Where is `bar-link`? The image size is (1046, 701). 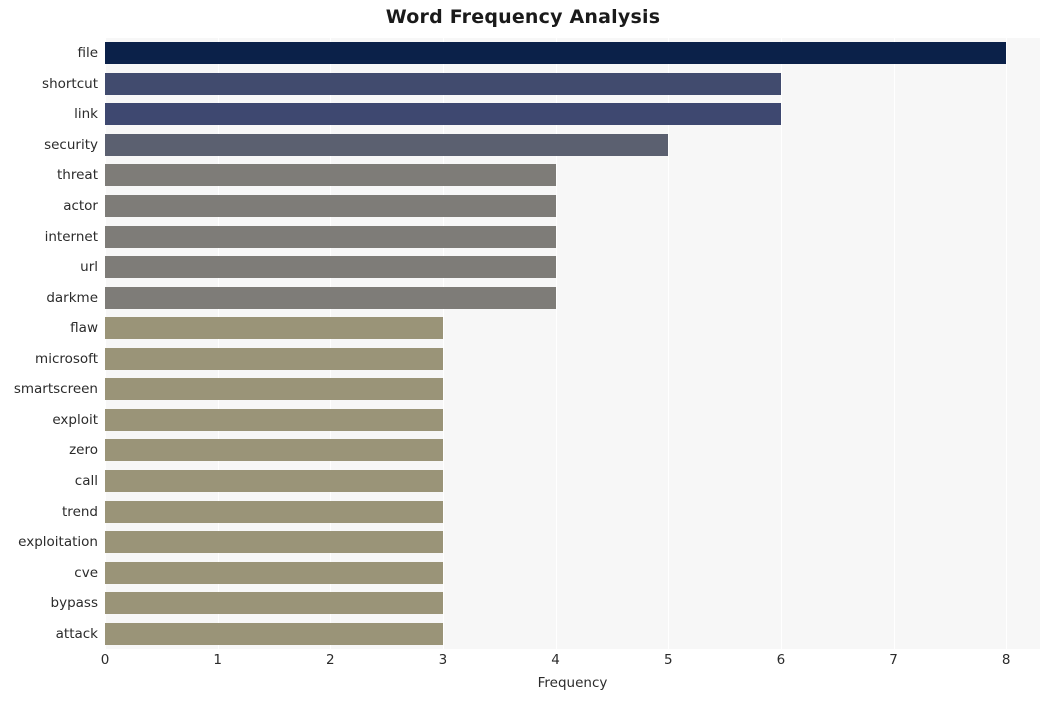 bar-link is located at coordinates (443, 114).